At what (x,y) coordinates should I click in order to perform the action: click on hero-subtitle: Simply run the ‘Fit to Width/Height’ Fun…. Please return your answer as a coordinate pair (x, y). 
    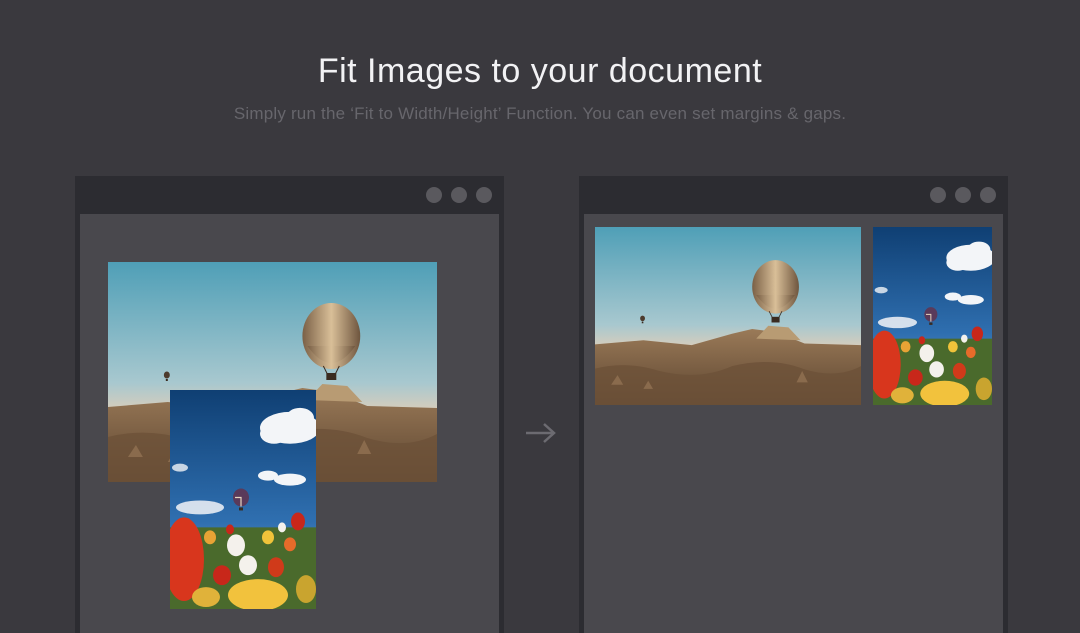
    Looking at the image, I should click on (540, 113).